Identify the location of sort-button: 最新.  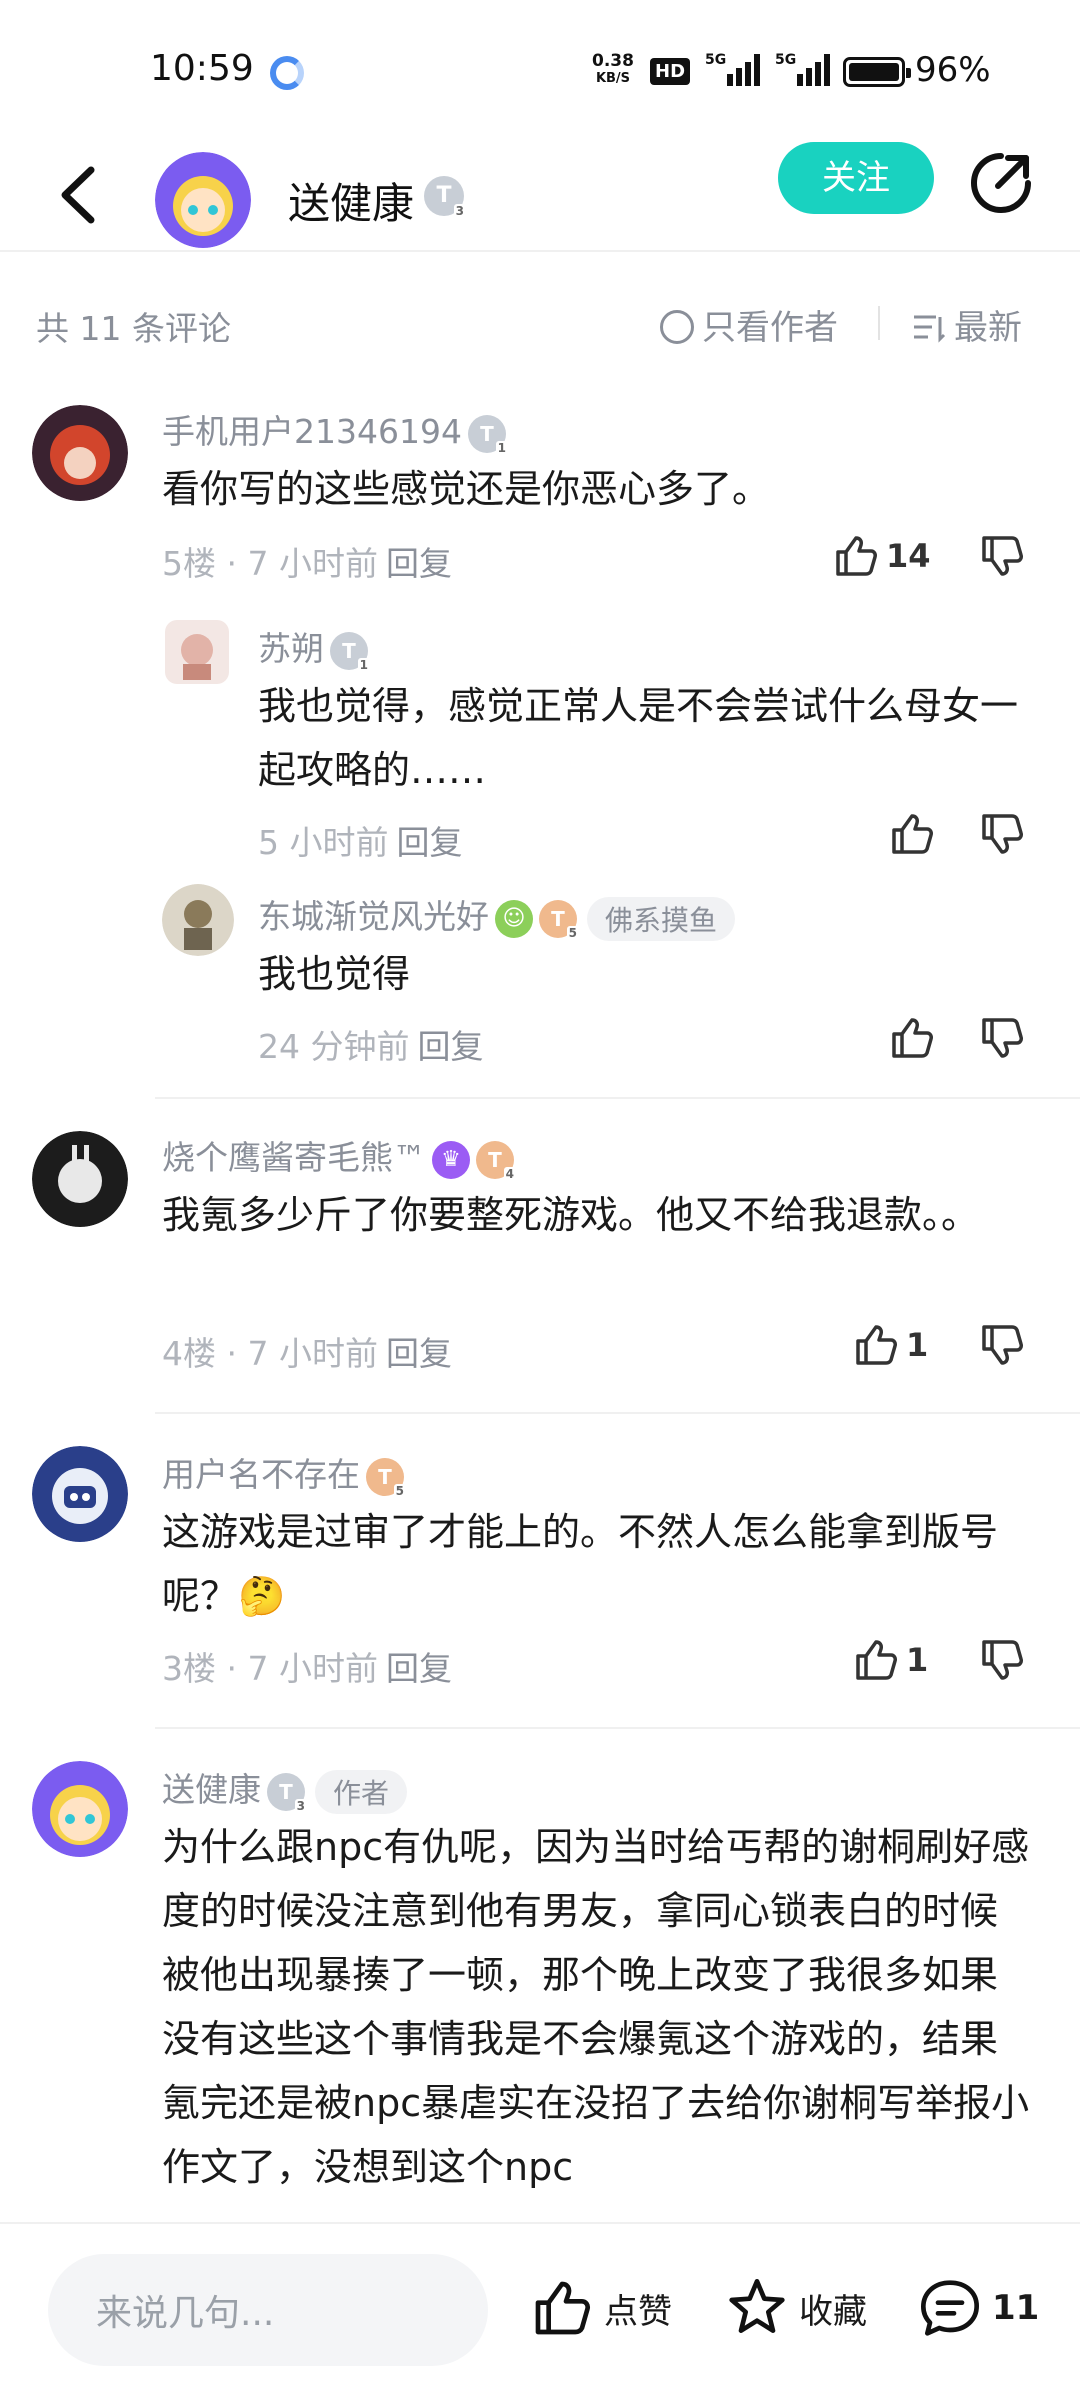
(967, 324).